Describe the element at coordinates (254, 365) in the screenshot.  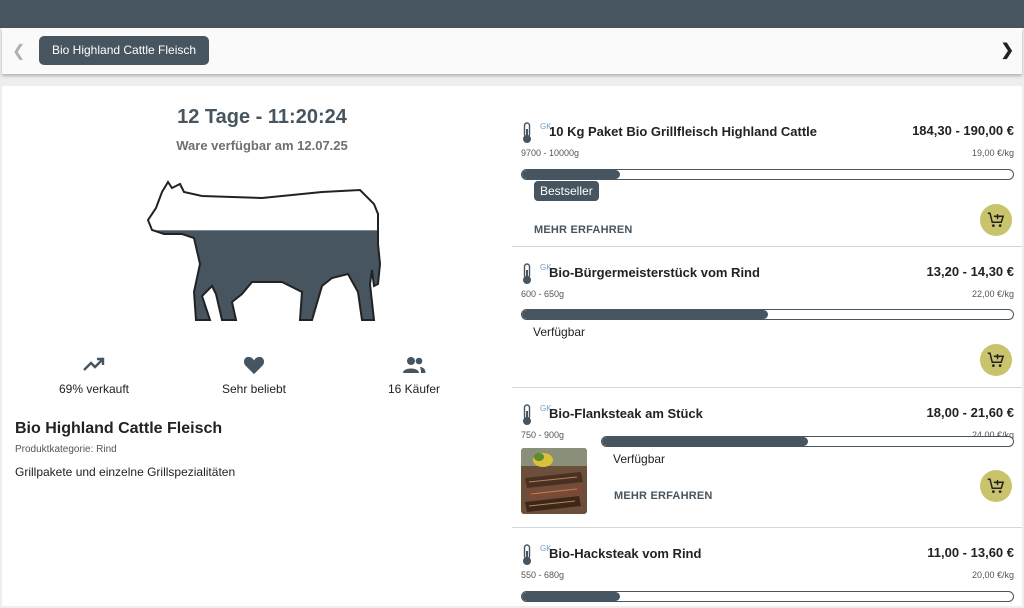
I see `heart-icon` at that location.